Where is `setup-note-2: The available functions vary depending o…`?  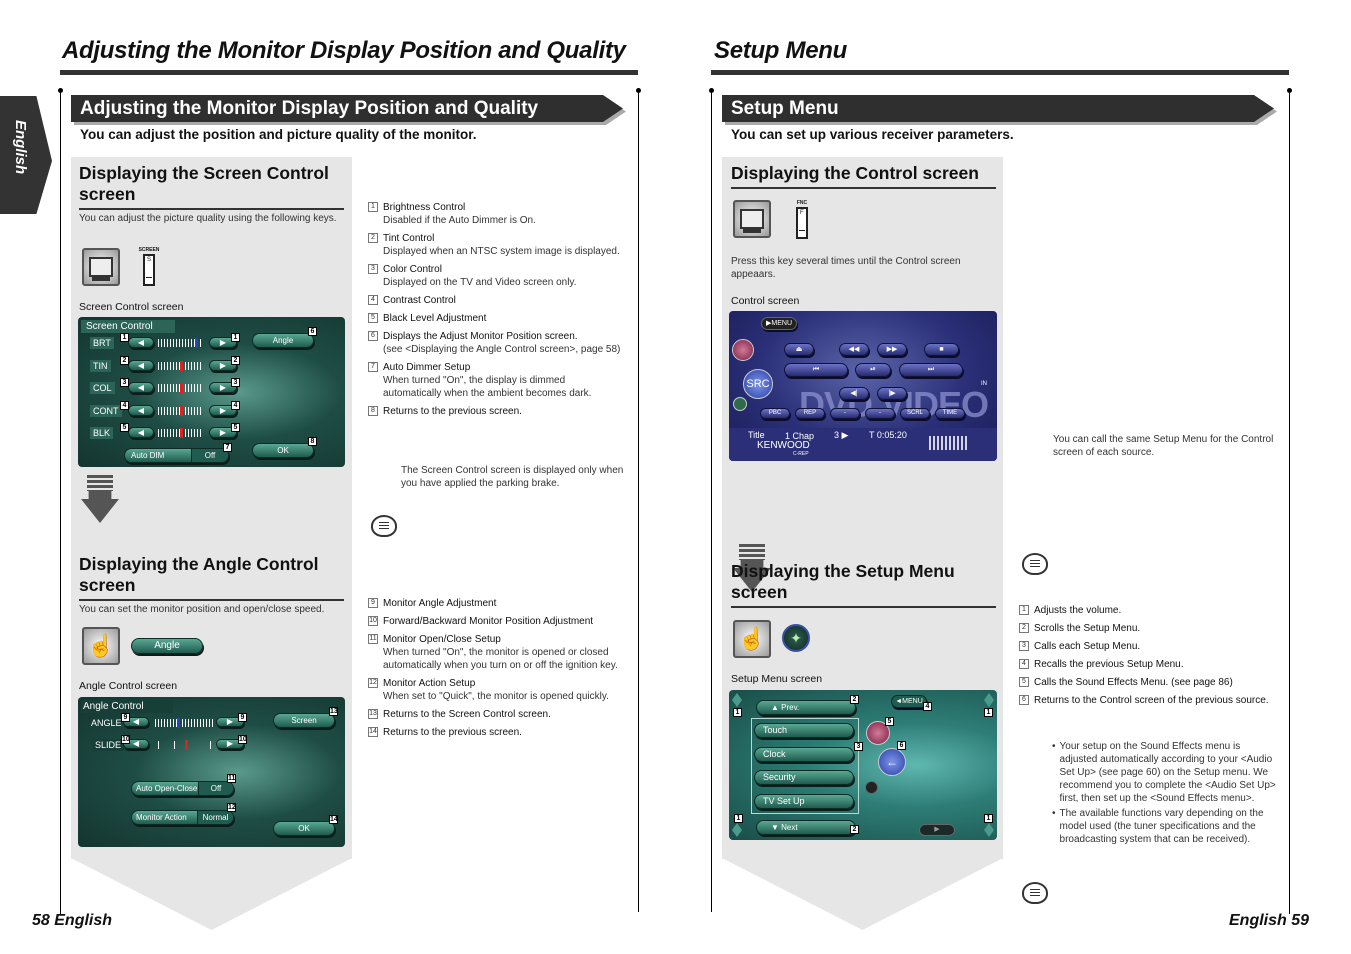
setup-note-2: The available functions vary depending o… is located at coordinates (1161, 826).